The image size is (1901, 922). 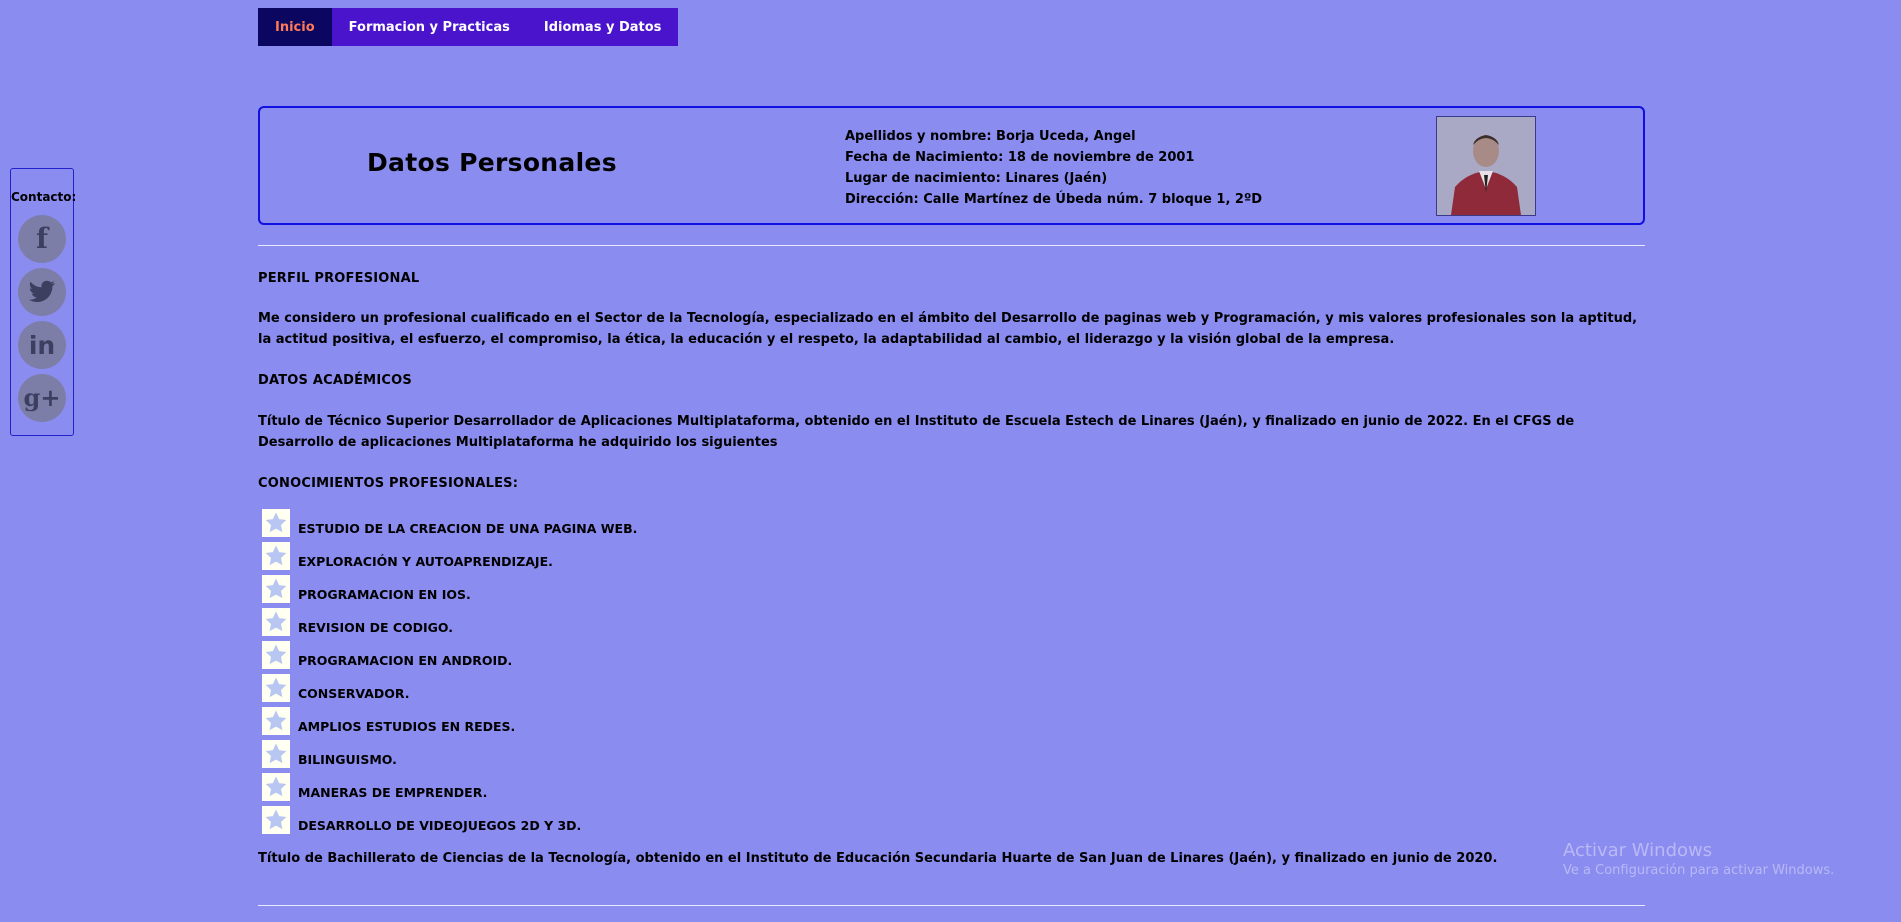 I want to click on watermark-title: Activar Windows, so click(x=1638, y=850).